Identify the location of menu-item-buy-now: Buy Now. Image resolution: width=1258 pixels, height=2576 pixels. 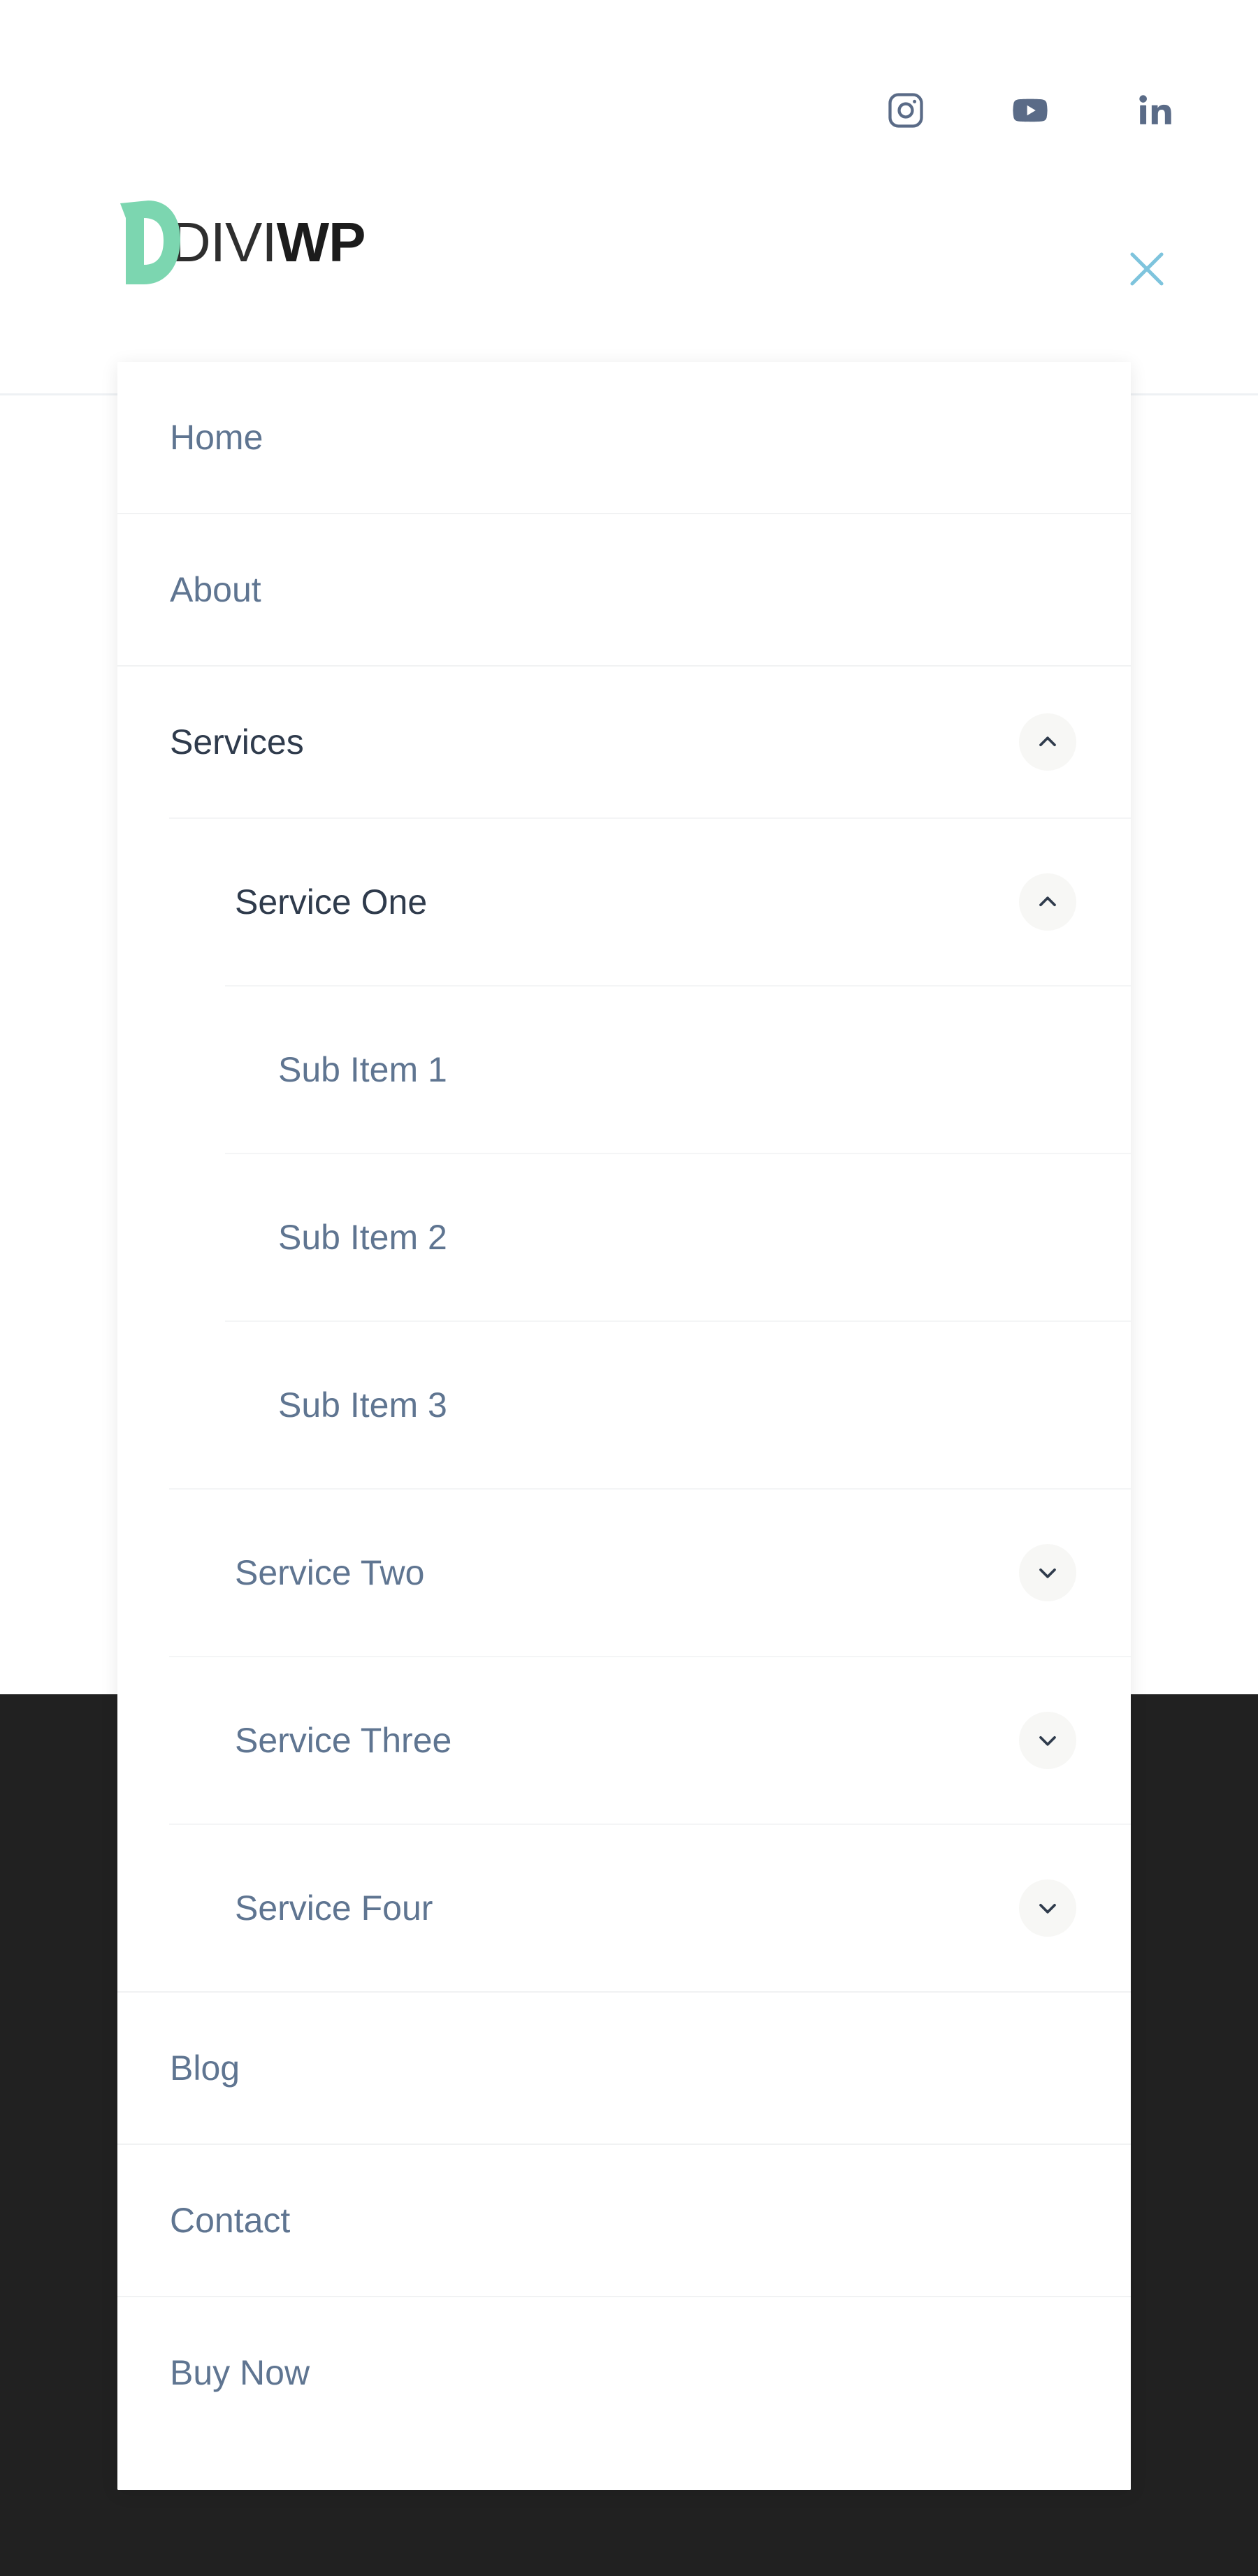
(624, 2372).